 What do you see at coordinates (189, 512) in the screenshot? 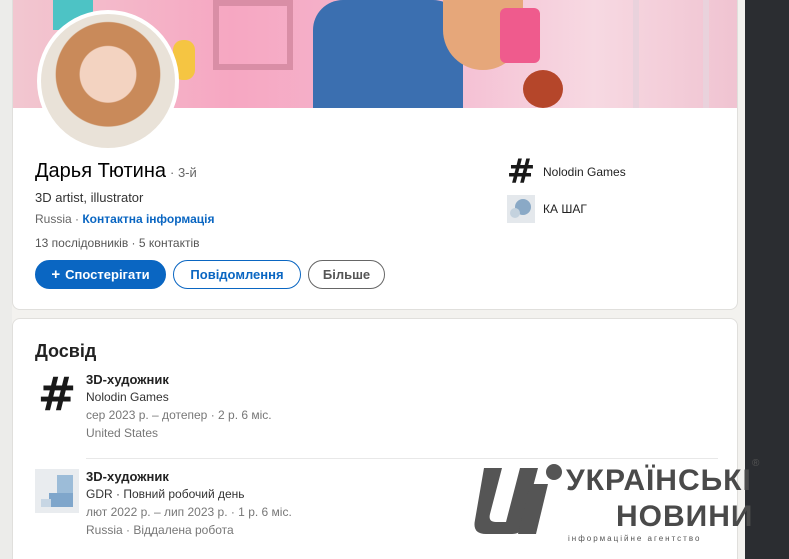
I see `experience-dates: лют 2022 р. – лип 2023 р. · 1 р. 6 міс.` at bounding box center [189, 512].